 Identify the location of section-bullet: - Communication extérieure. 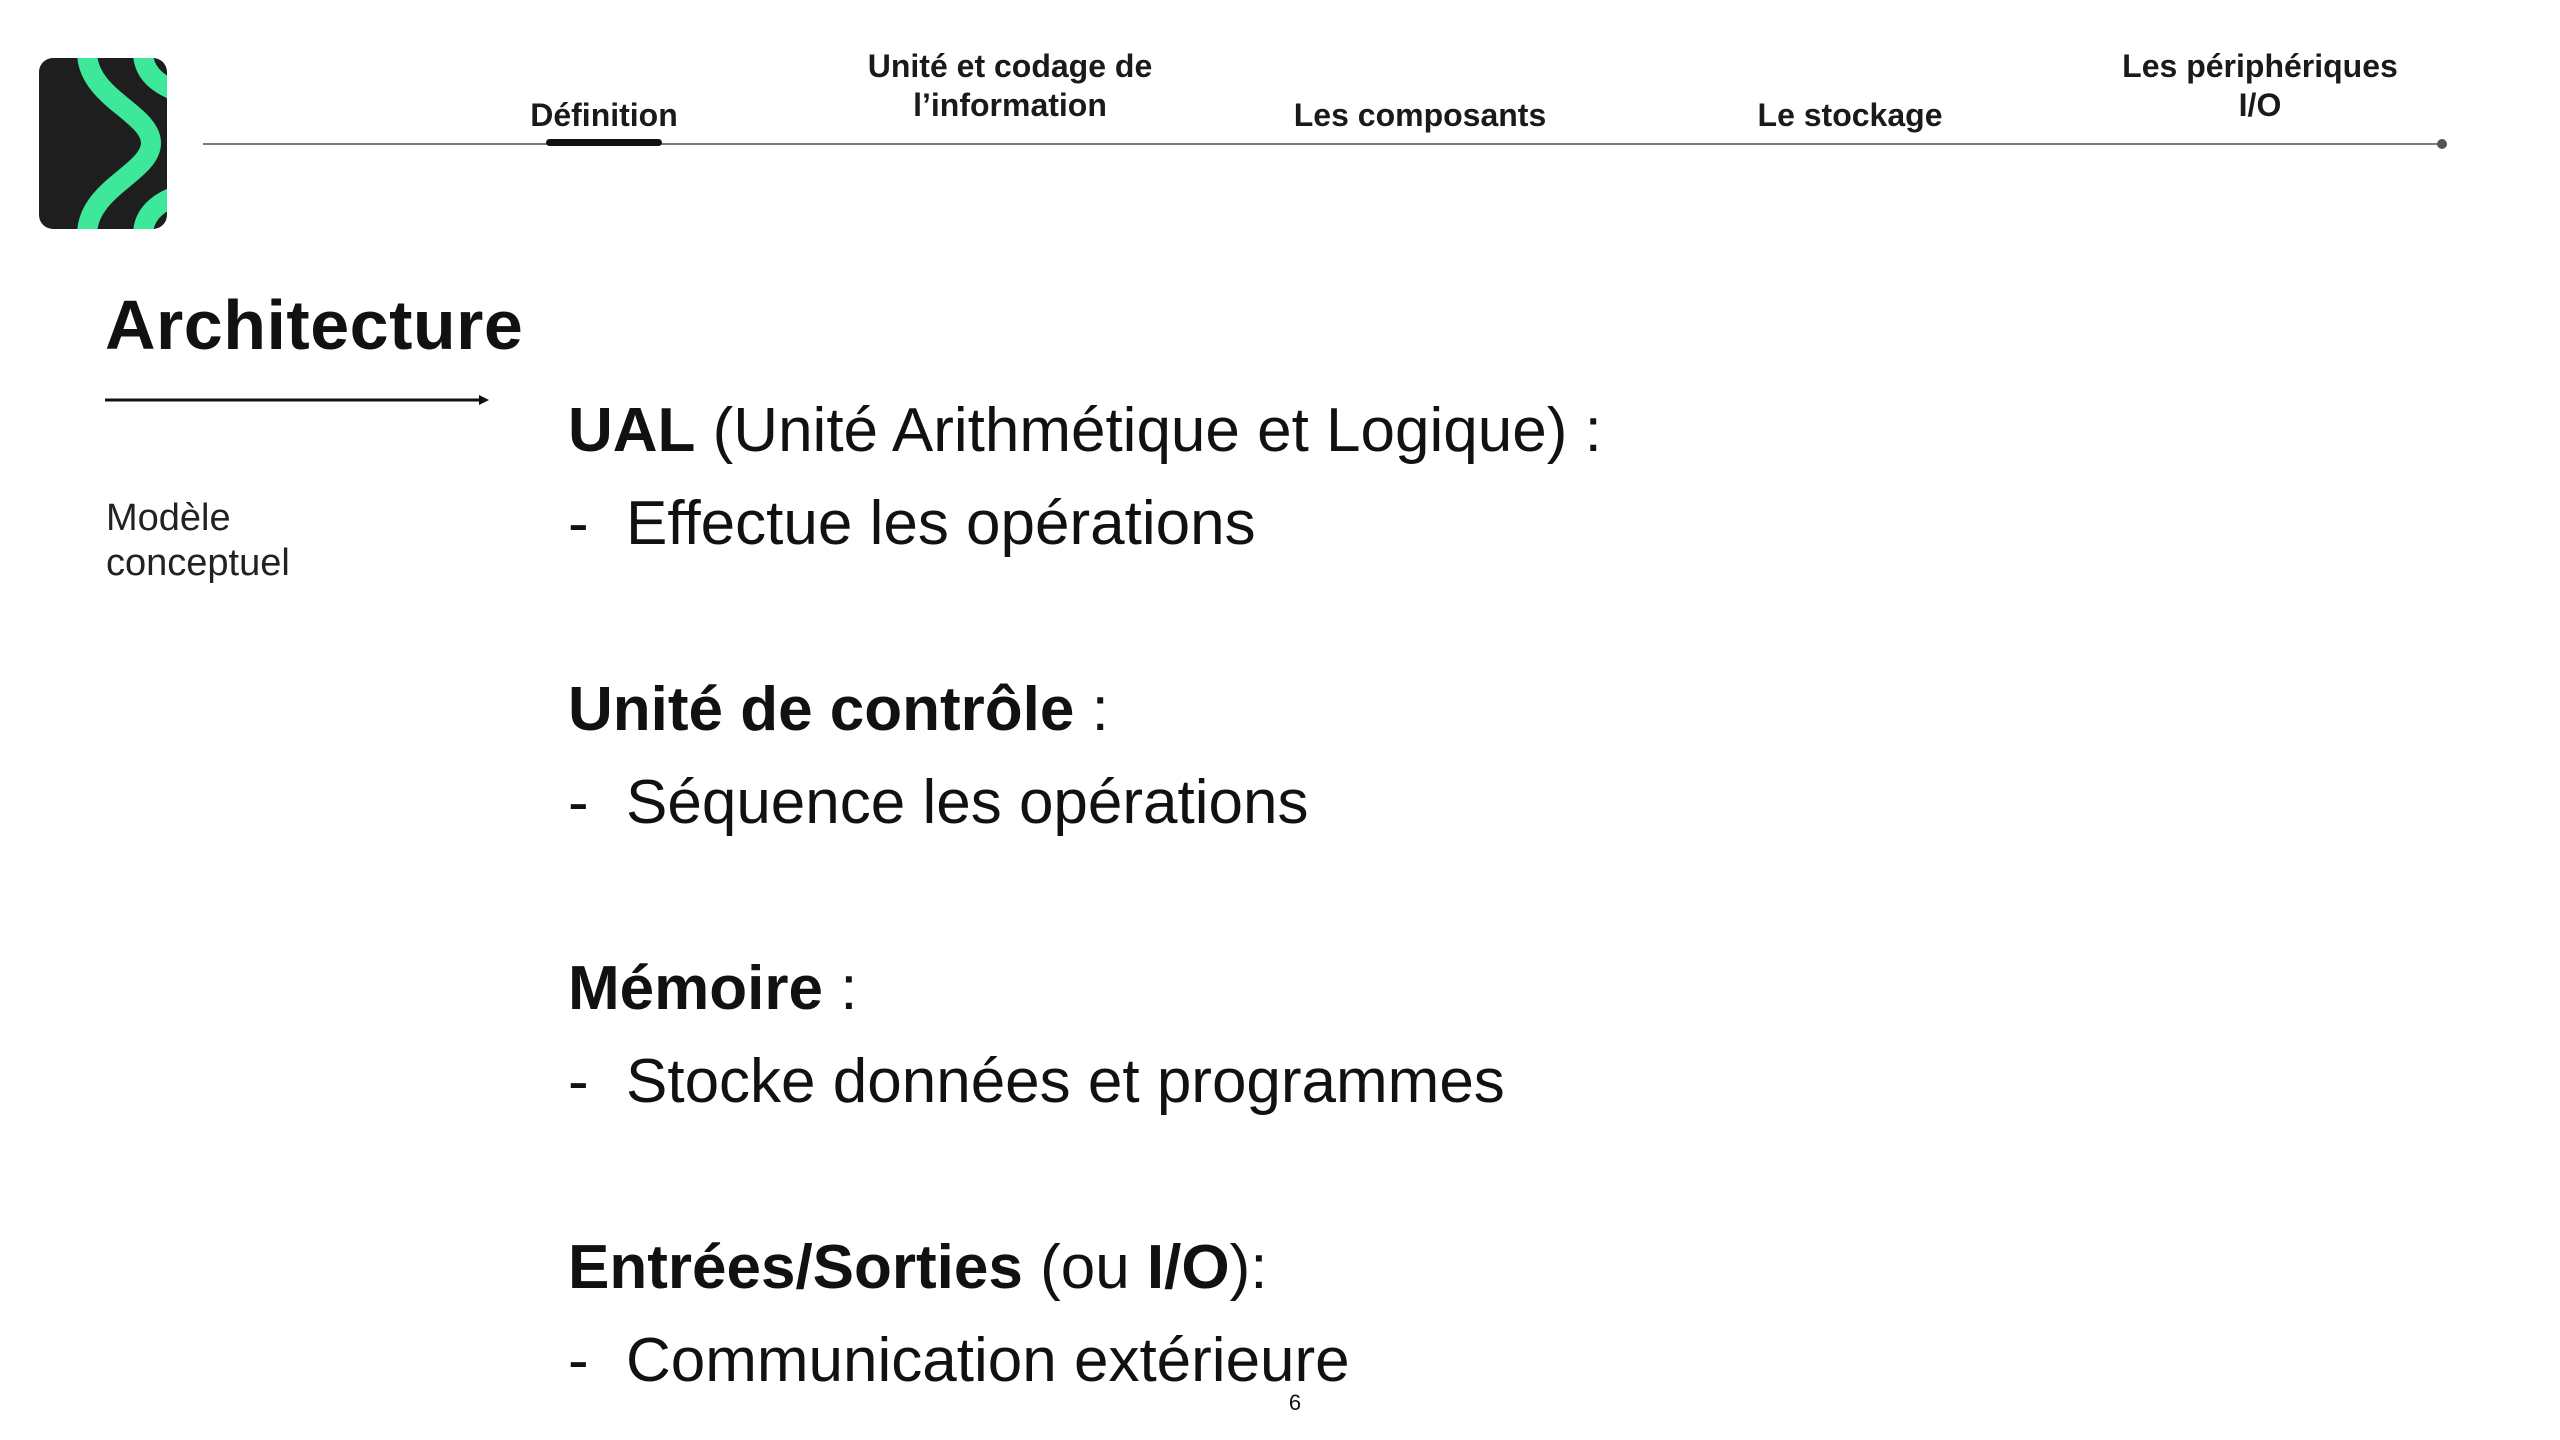
(1518, 1361).